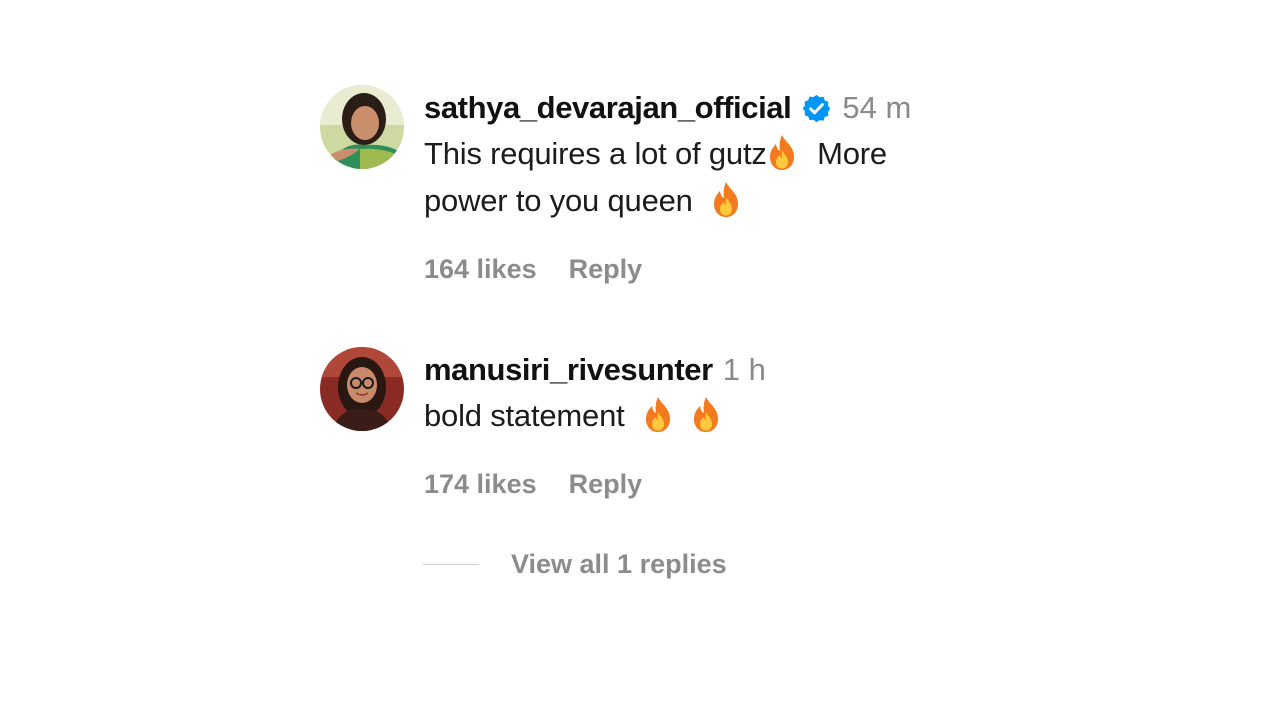 The image size is (1280, 720). I want to click on comment-text-part: More, so click(852, 153).